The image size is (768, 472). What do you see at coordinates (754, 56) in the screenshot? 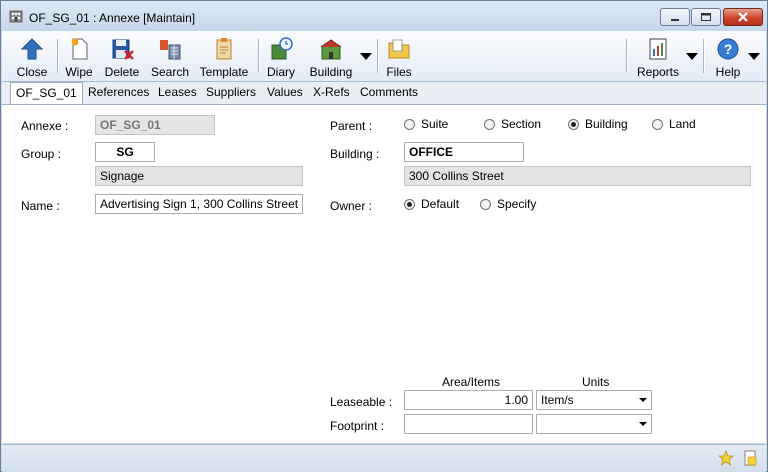
I see `help-dropdown-arrow` at bounding box center [754, 56].